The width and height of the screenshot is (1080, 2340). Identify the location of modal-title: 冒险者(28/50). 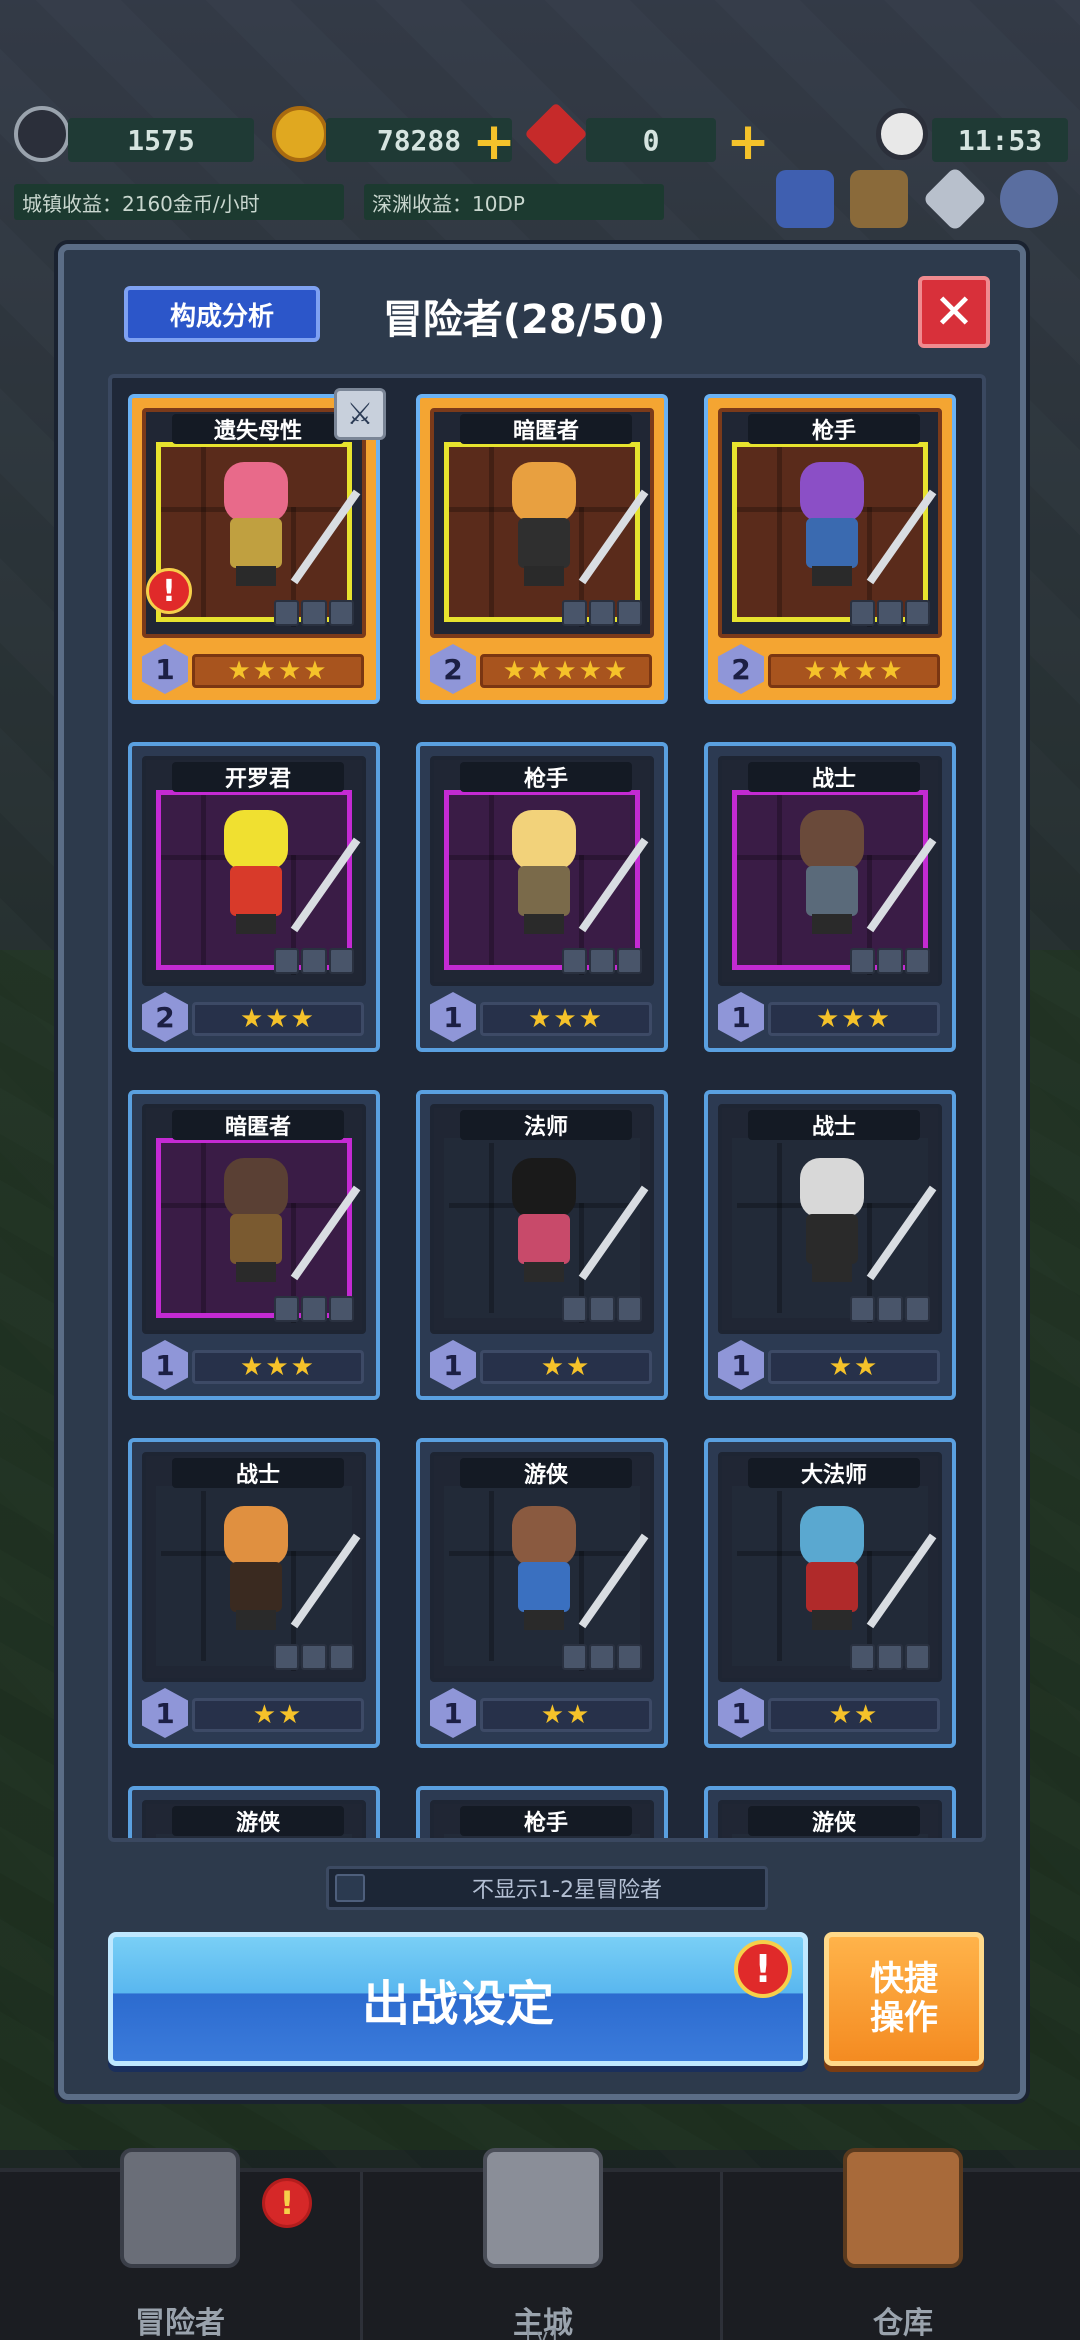
(524, 320).